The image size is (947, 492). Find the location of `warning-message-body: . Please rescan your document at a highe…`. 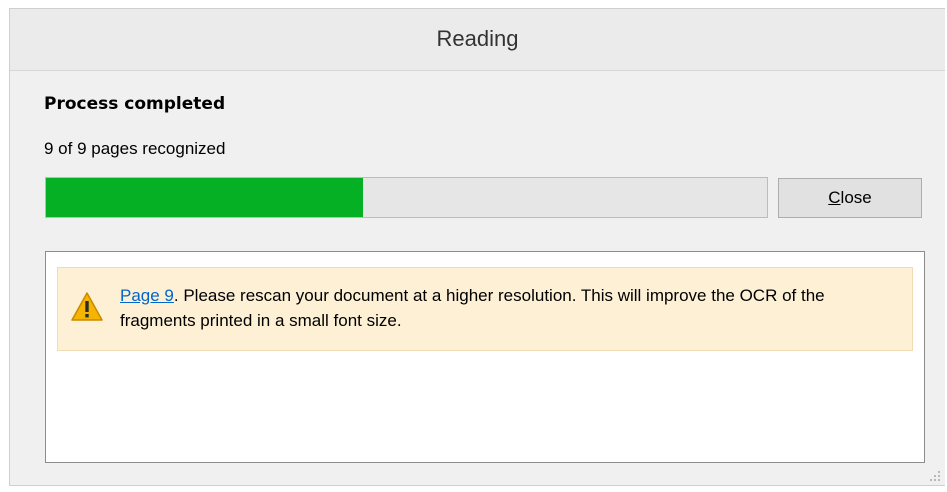

warning-message-body: . Please rescan your document at a highe… is located at coordinates (472, 308).